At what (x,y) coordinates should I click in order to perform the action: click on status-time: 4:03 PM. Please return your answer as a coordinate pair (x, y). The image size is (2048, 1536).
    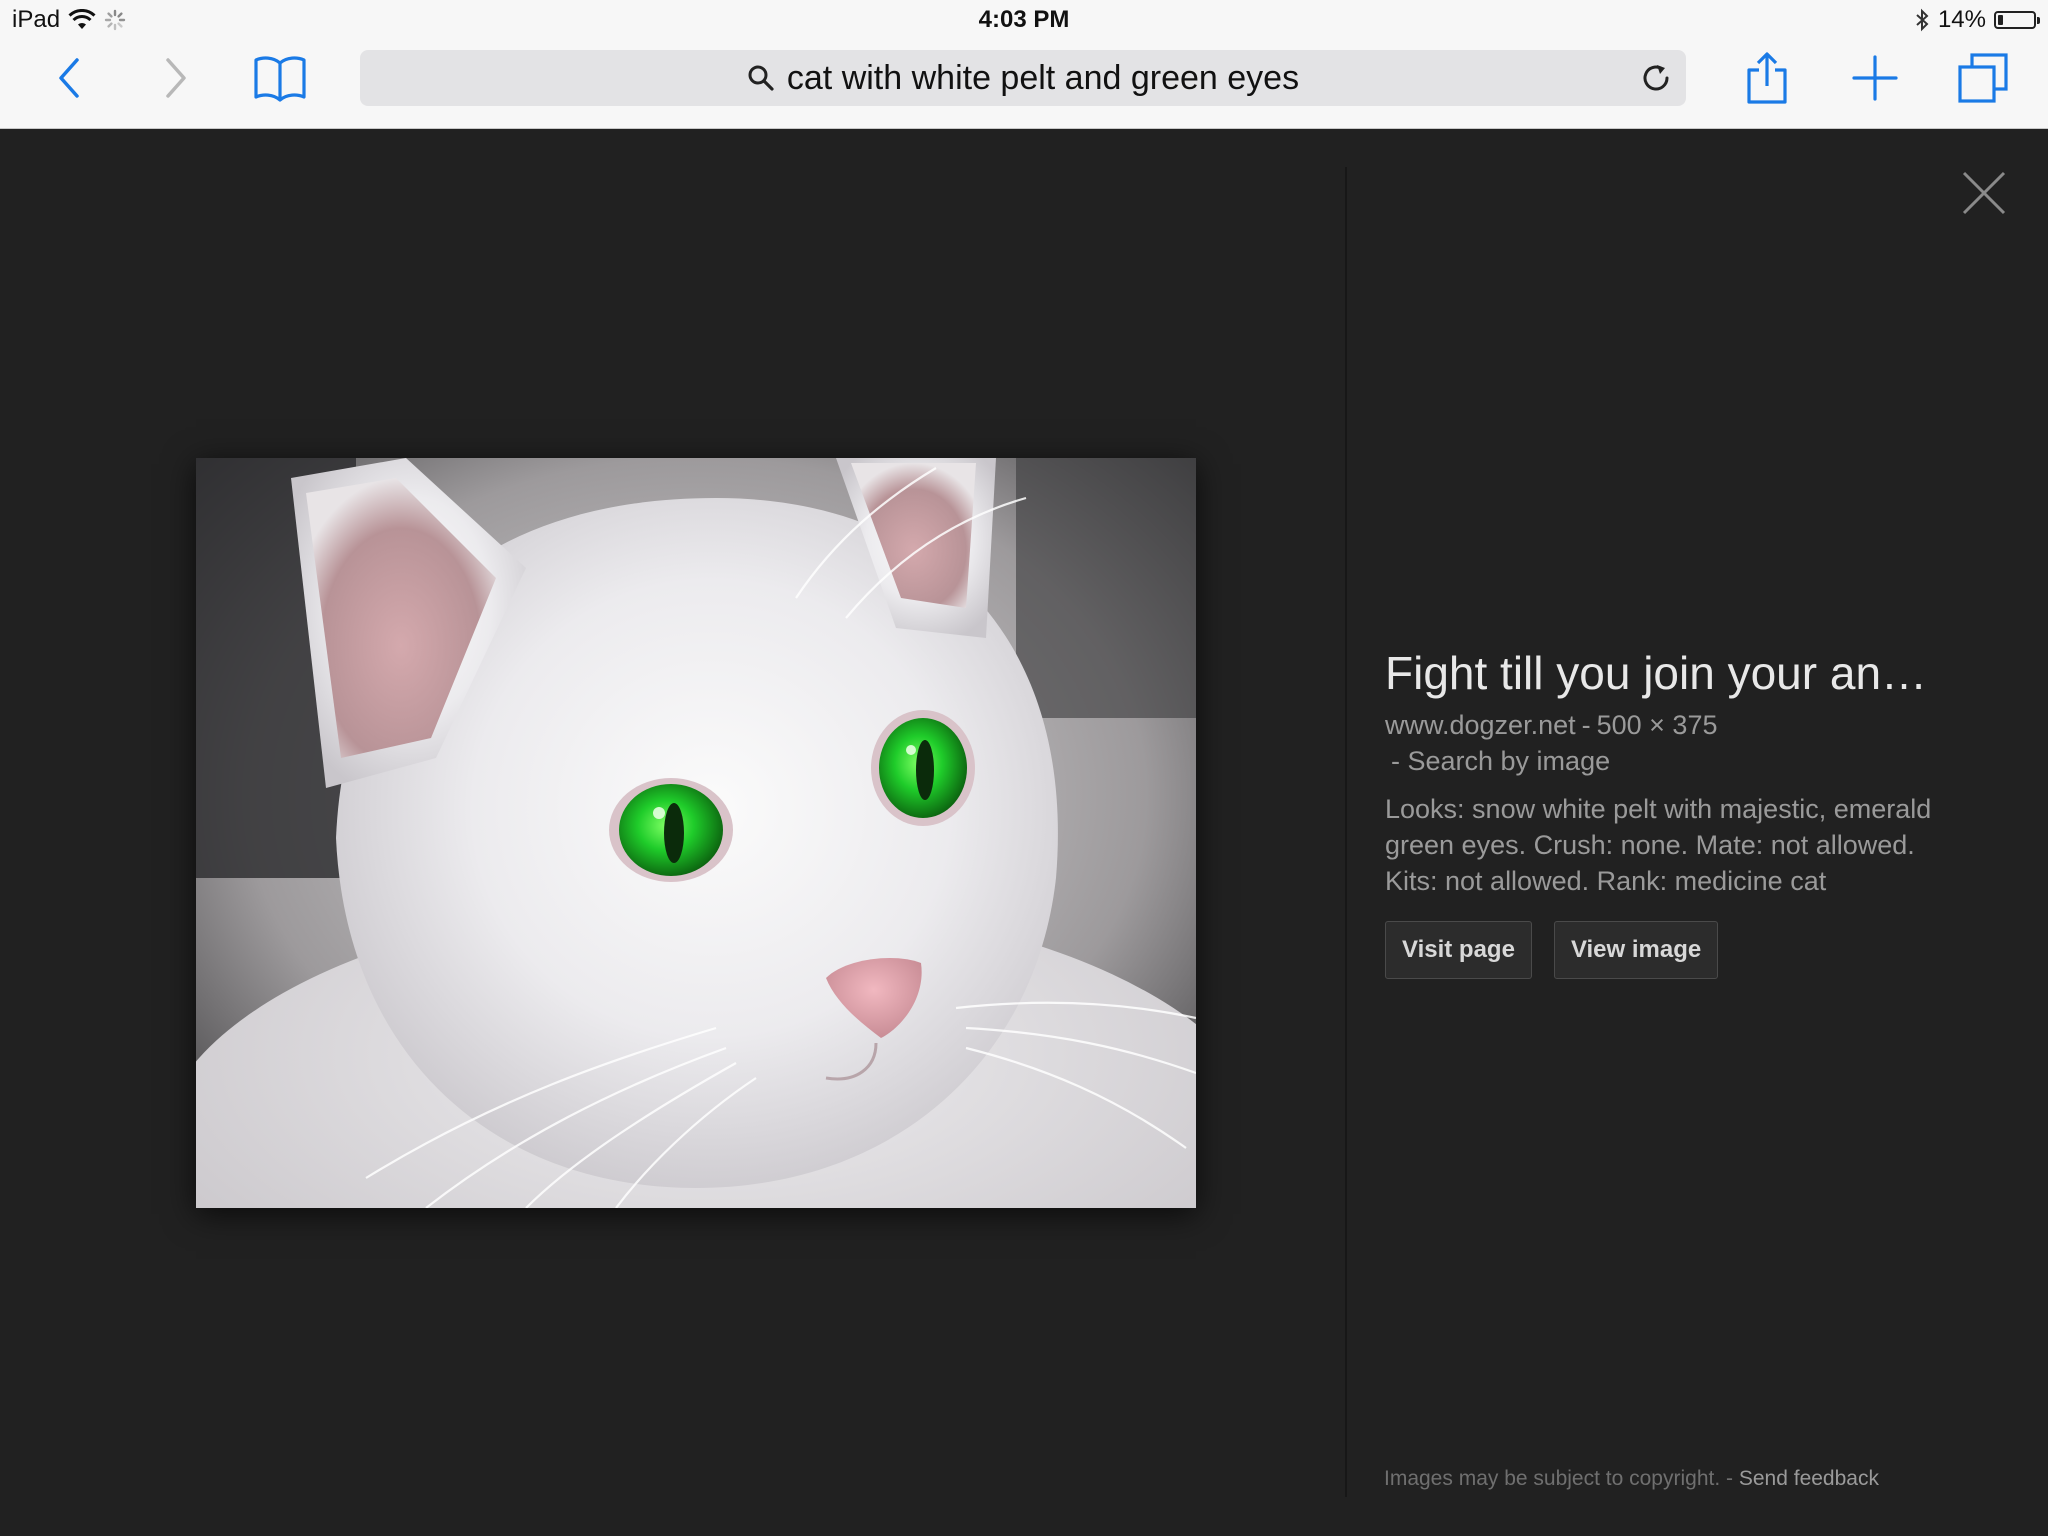
    Looking at the image, I should click on (1024, 19).